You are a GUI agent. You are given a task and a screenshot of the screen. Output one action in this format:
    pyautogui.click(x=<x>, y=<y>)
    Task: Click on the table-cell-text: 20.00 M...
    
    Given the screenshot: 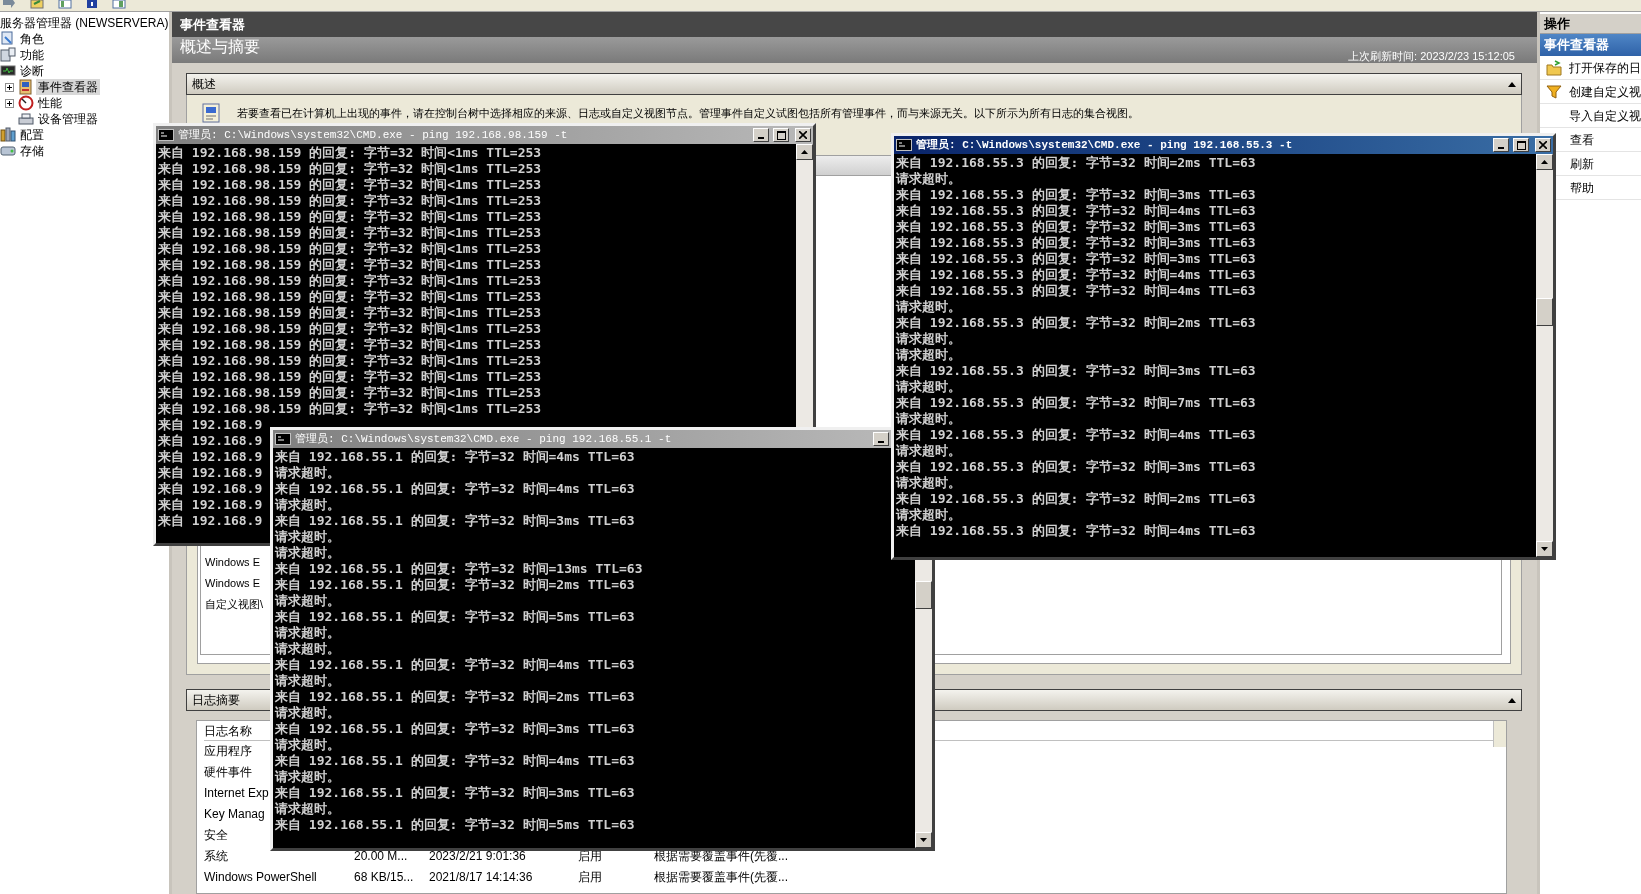 What is the action you would take?
    pyautogui.click(x=381, y=856)
    